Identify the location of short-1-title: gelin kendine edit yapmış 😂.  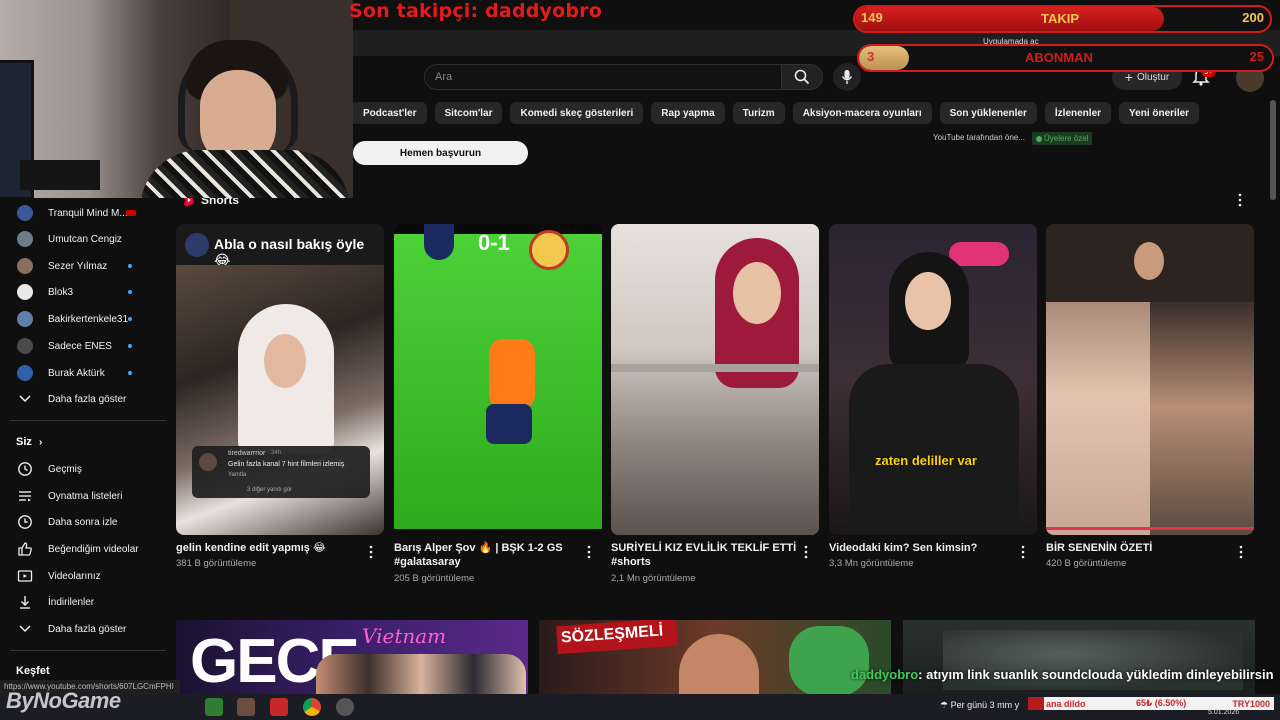
(251, 548).